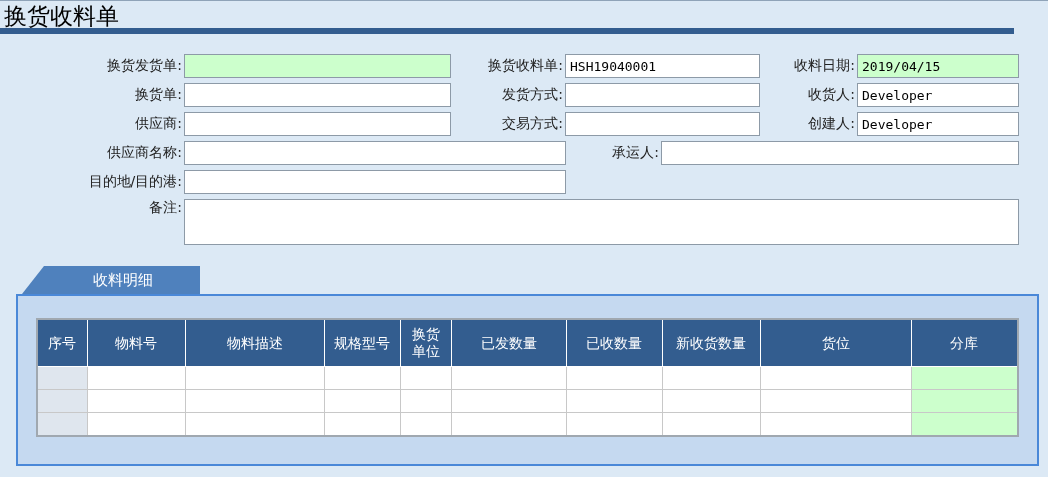  Describe the element at coordinates (144, 153) in the screenshot. I see `field-label: 供应商名称:` at that location.